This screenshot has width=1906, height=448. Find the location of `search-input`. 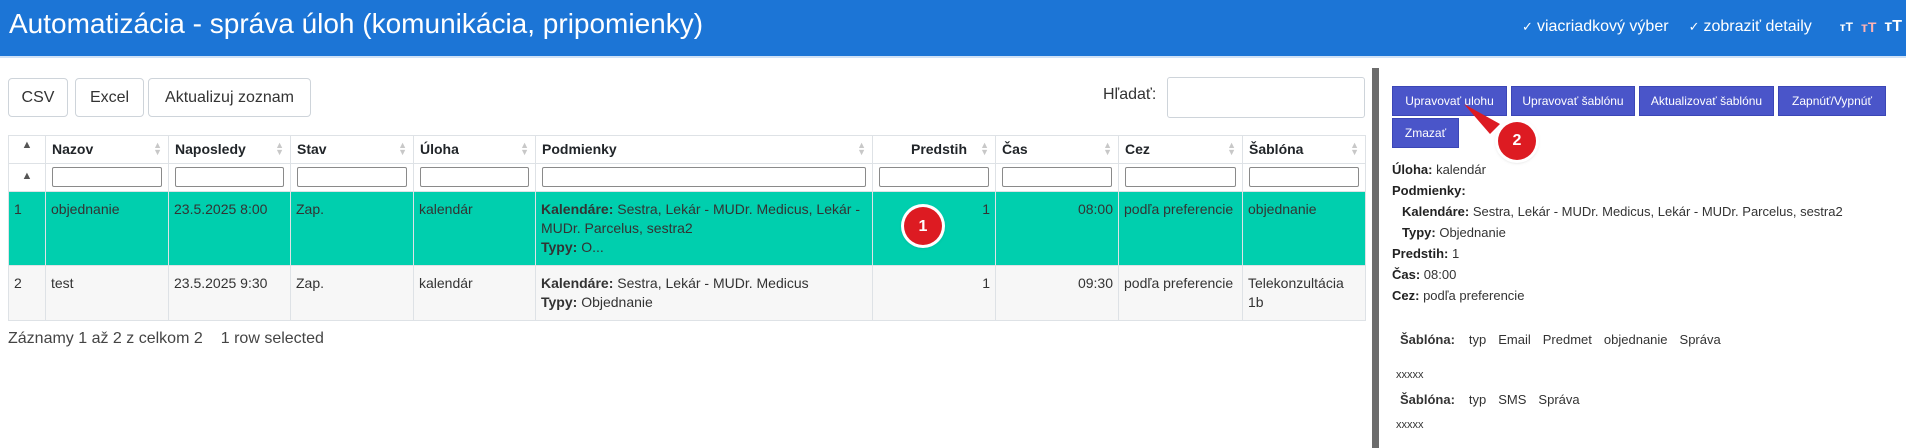

search-input is located at coordinates (1266, 97).